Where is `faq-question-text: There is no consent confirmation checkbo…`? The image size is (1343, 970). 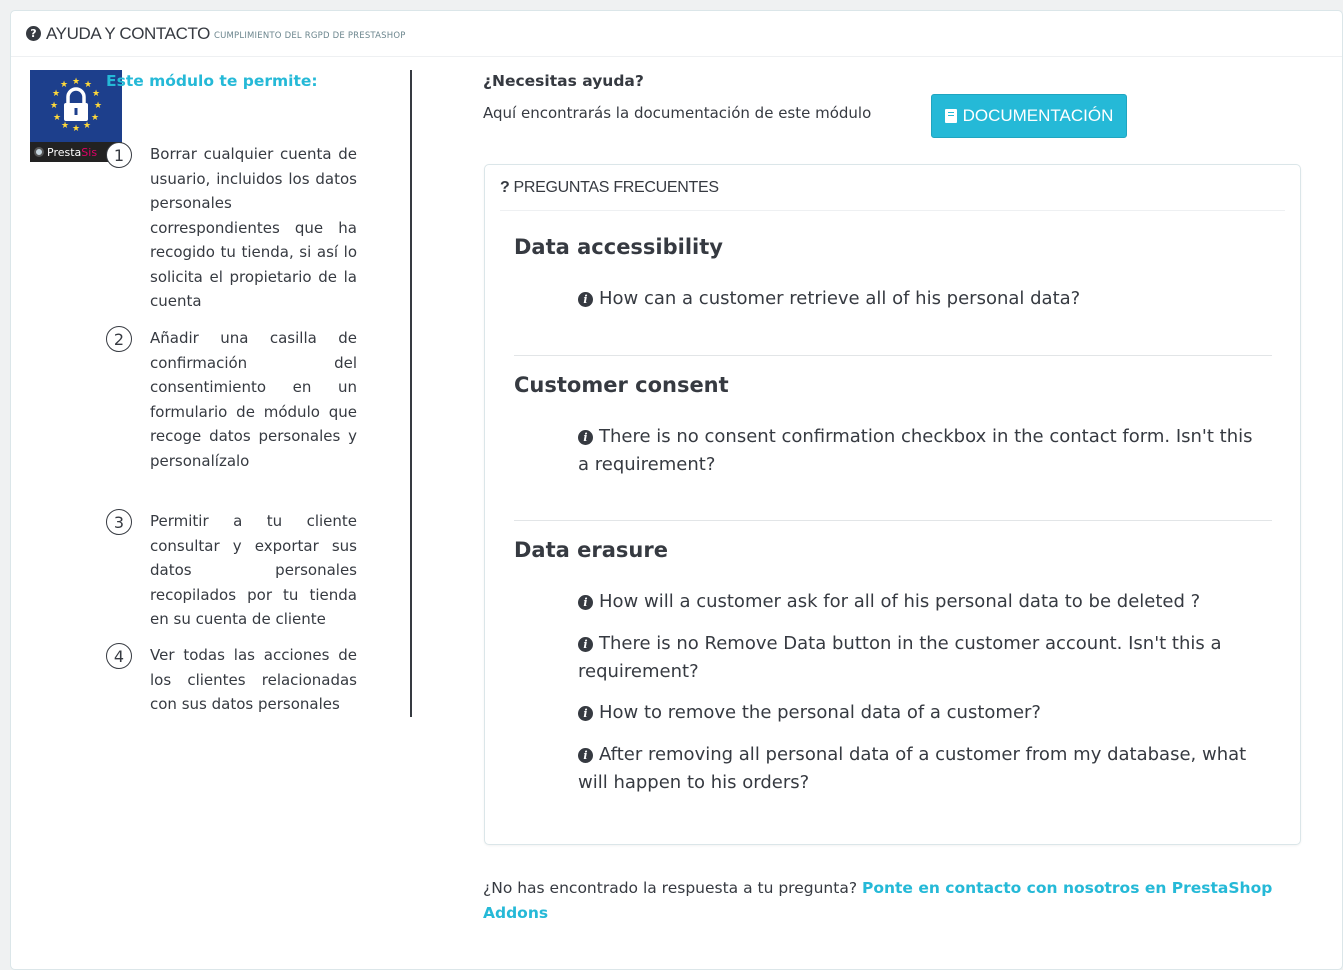
faq-question-text: There is no consent confirmation checkbo… is located at coordinates (915, 450).